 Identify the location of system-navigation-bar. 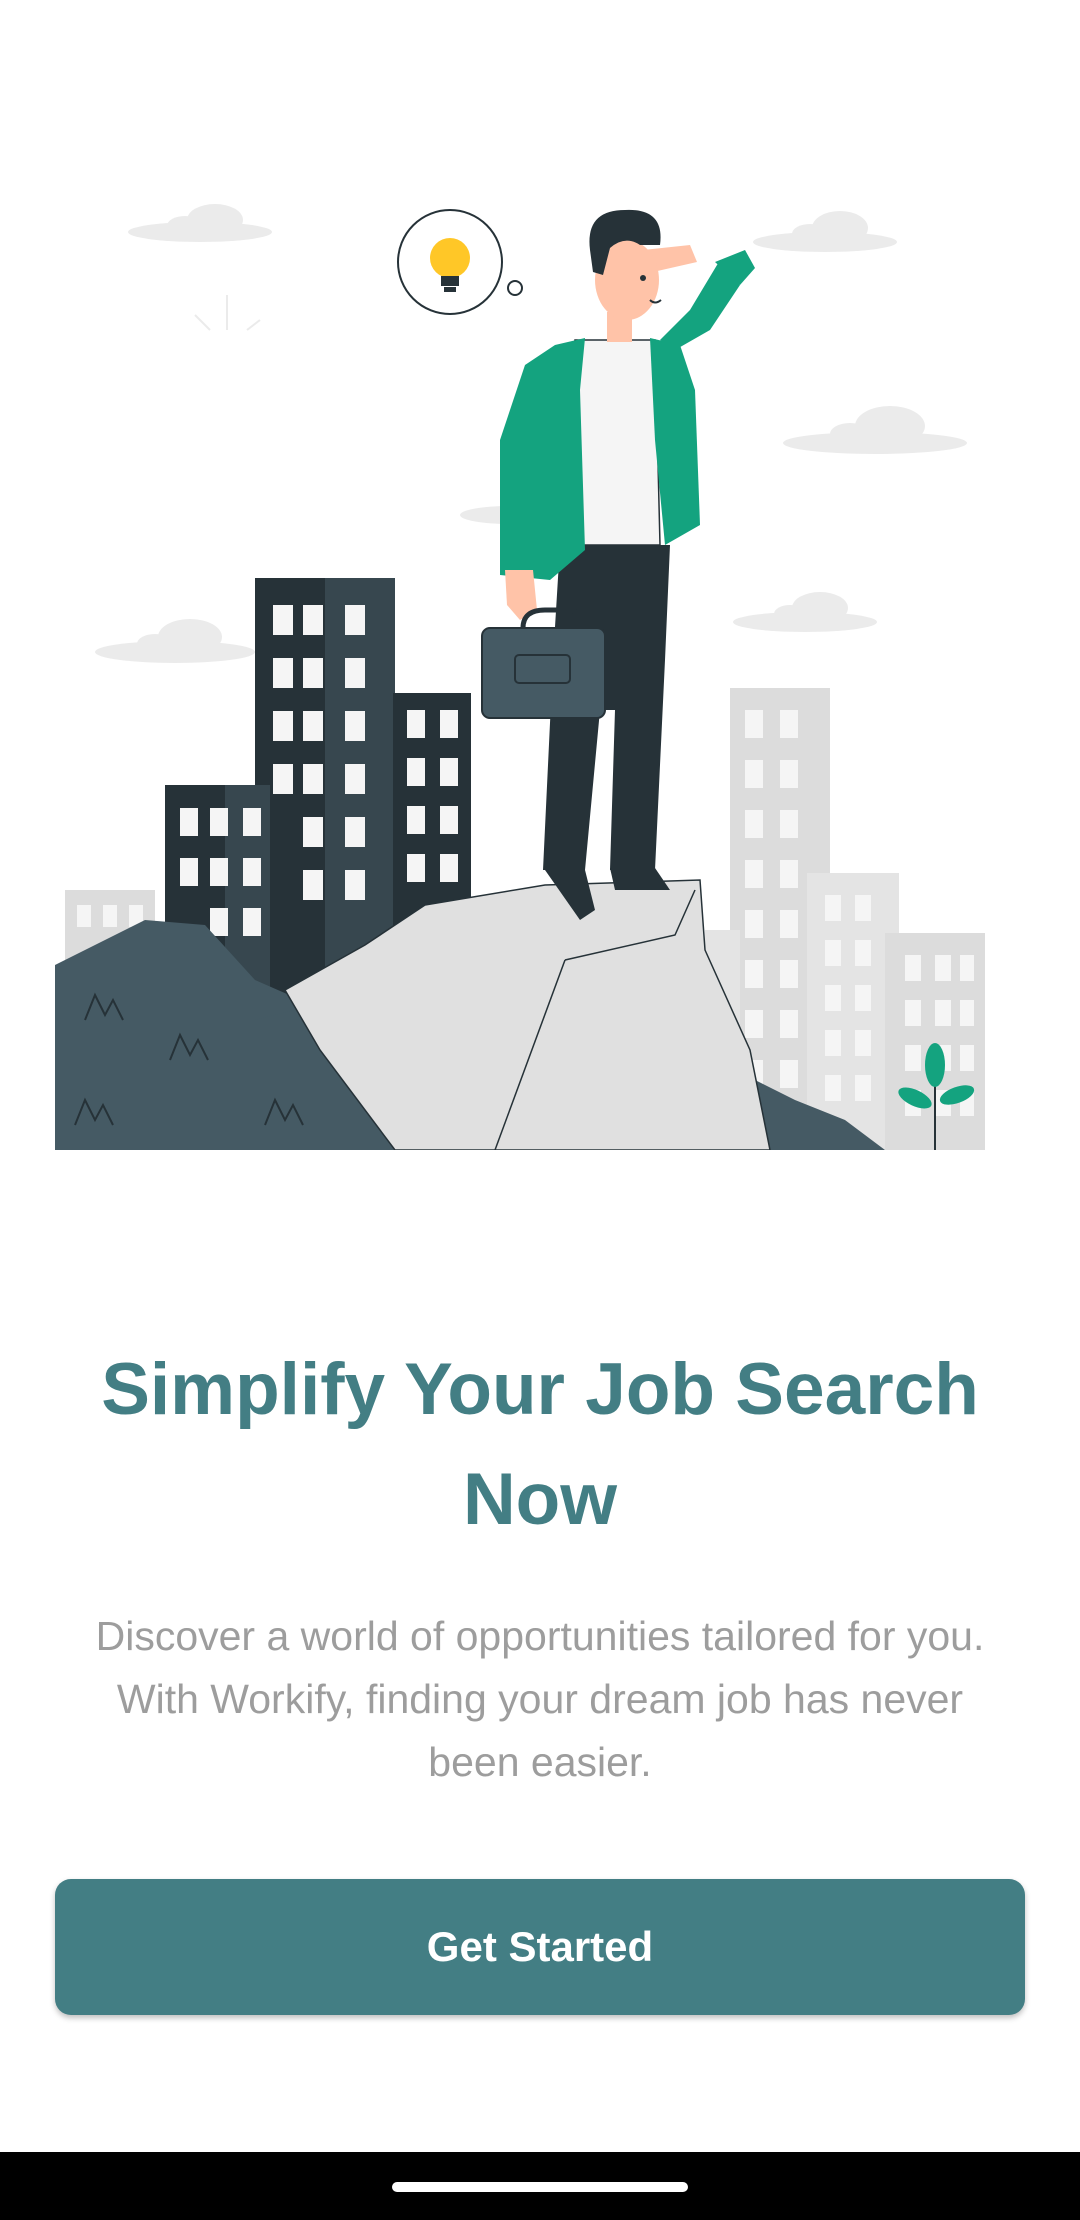
(540, 2186).